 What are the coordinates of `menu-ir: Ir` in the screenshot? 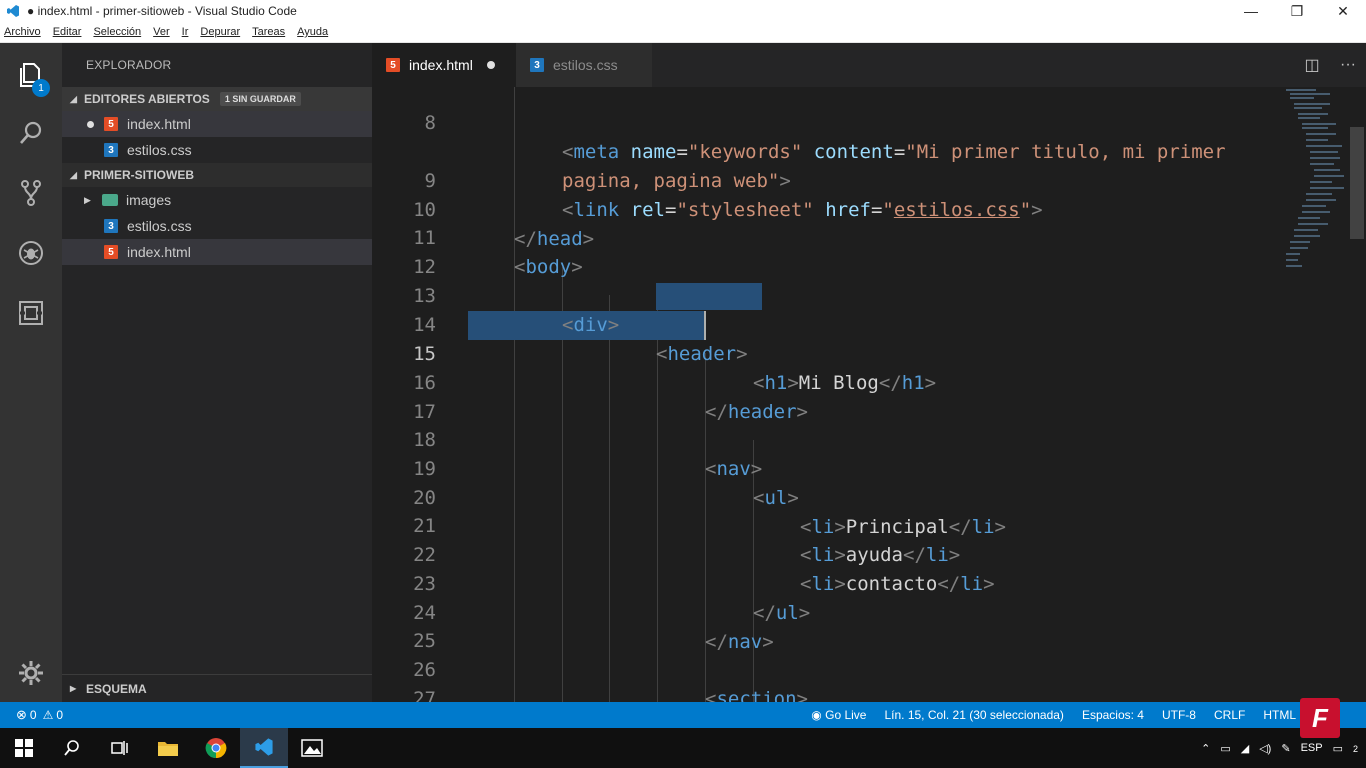 It's located at (185, 32).